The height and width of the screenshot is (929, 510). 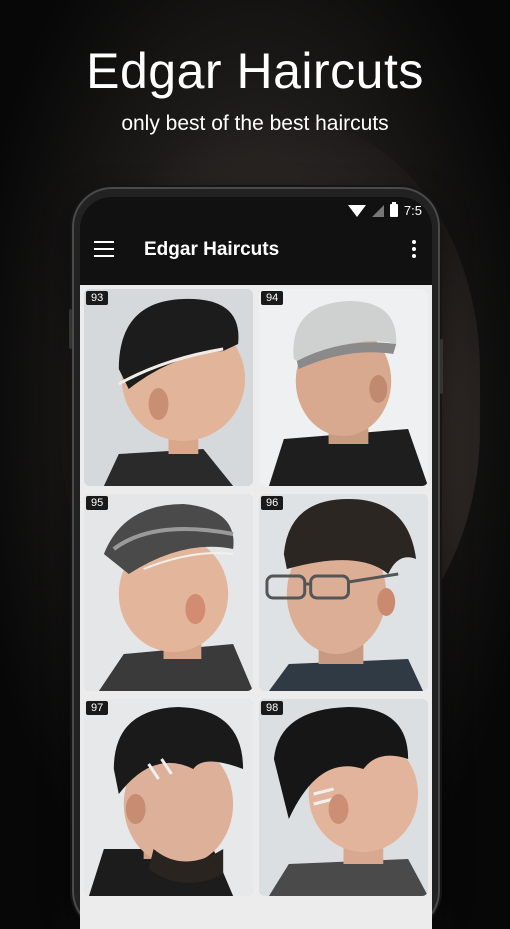 I want to click on haircut-card: 97, so click(x=168, y=797).